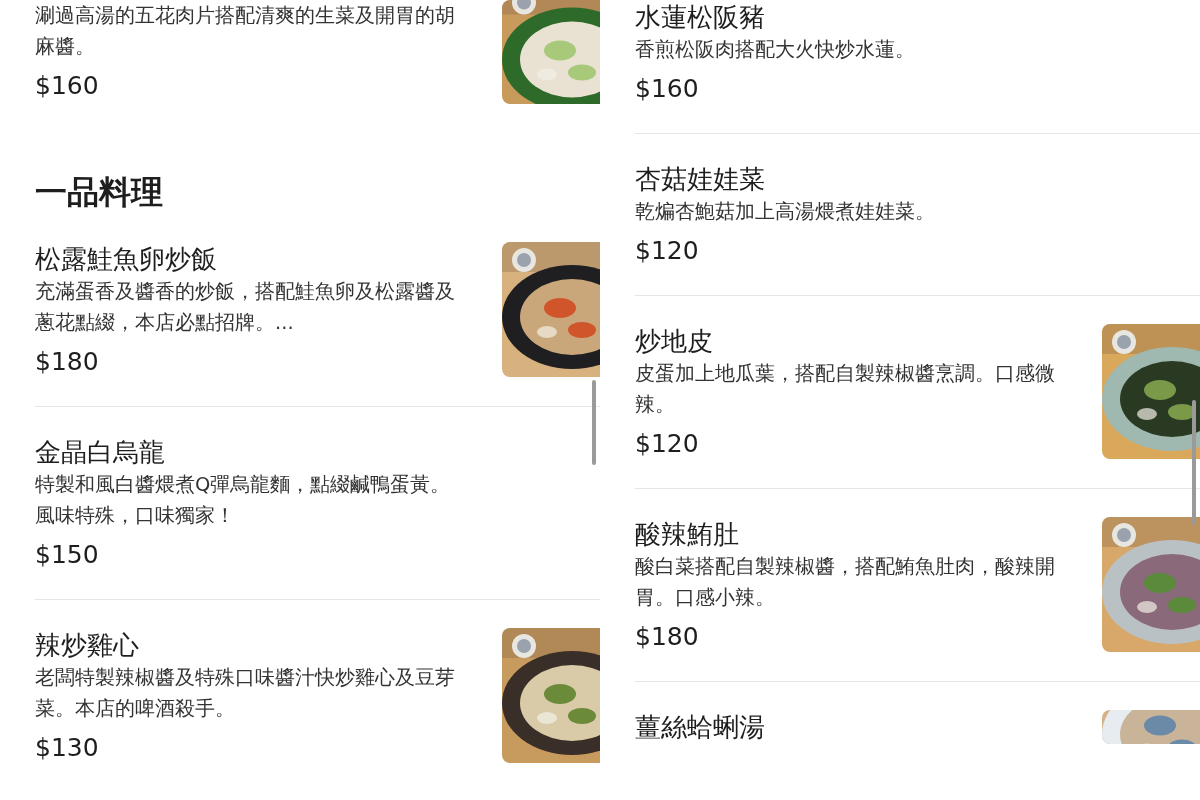 This screenshot has width=1200, height=800. Describe the element at coordinates (87, 645) in the screenshot. I see `dish-name: 辣炒雞心` at that location.